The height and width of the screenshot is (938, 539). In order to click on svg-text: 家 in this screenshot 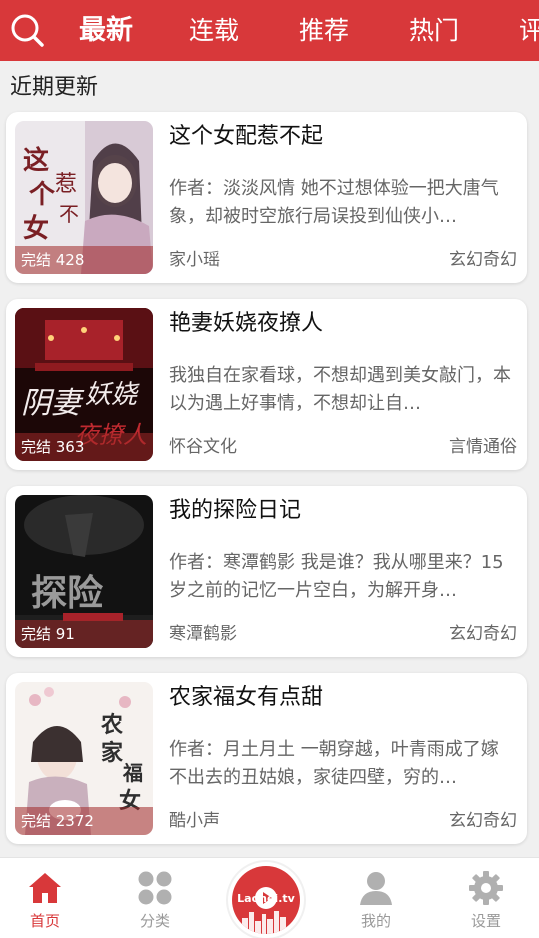, I will do `click(112, 753)`.